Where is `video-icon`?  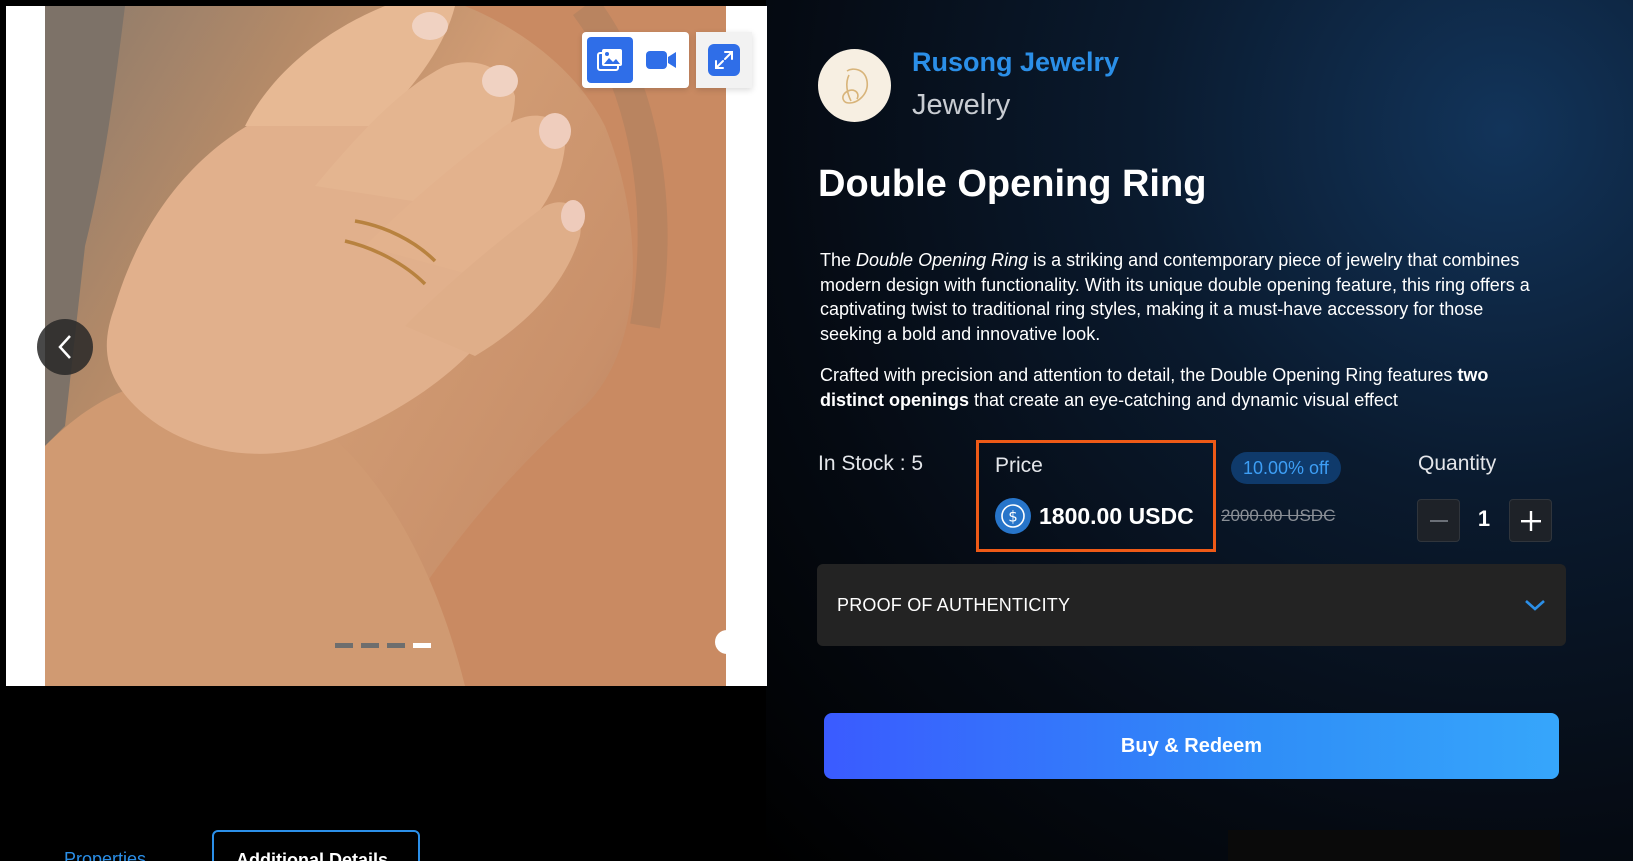
video-icon is located at coordinates (662, 60).